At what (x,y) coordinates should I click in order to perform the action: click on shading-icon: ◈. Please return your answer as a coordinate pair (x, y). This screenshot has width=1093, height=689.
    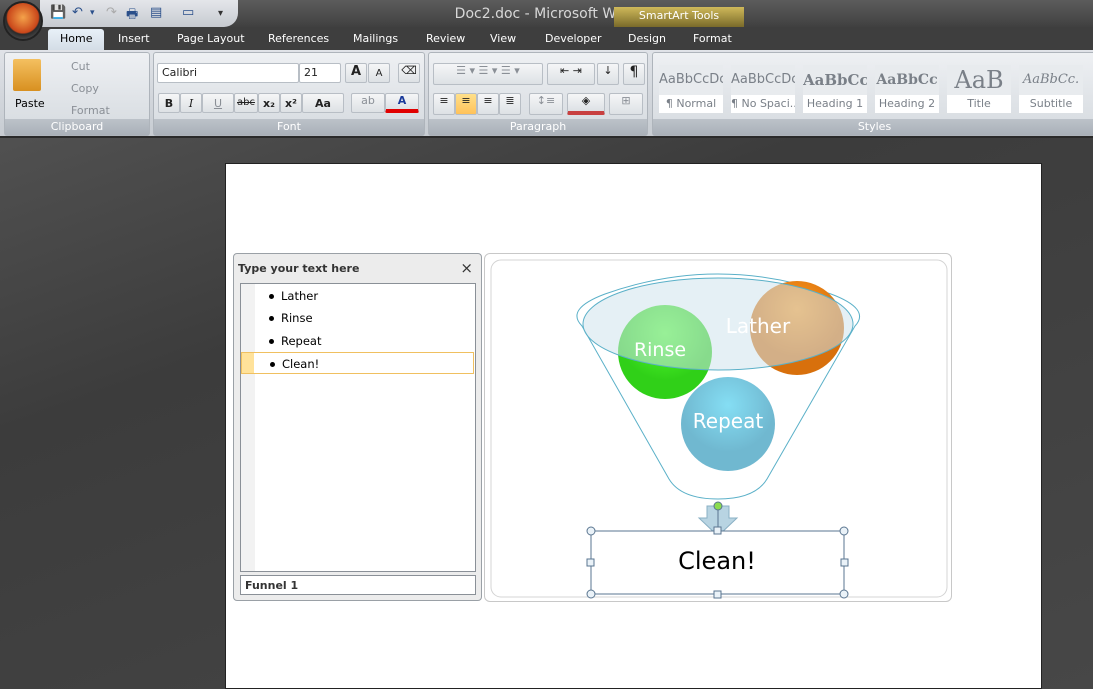
    Looking at the image, I should click on (586, 104).